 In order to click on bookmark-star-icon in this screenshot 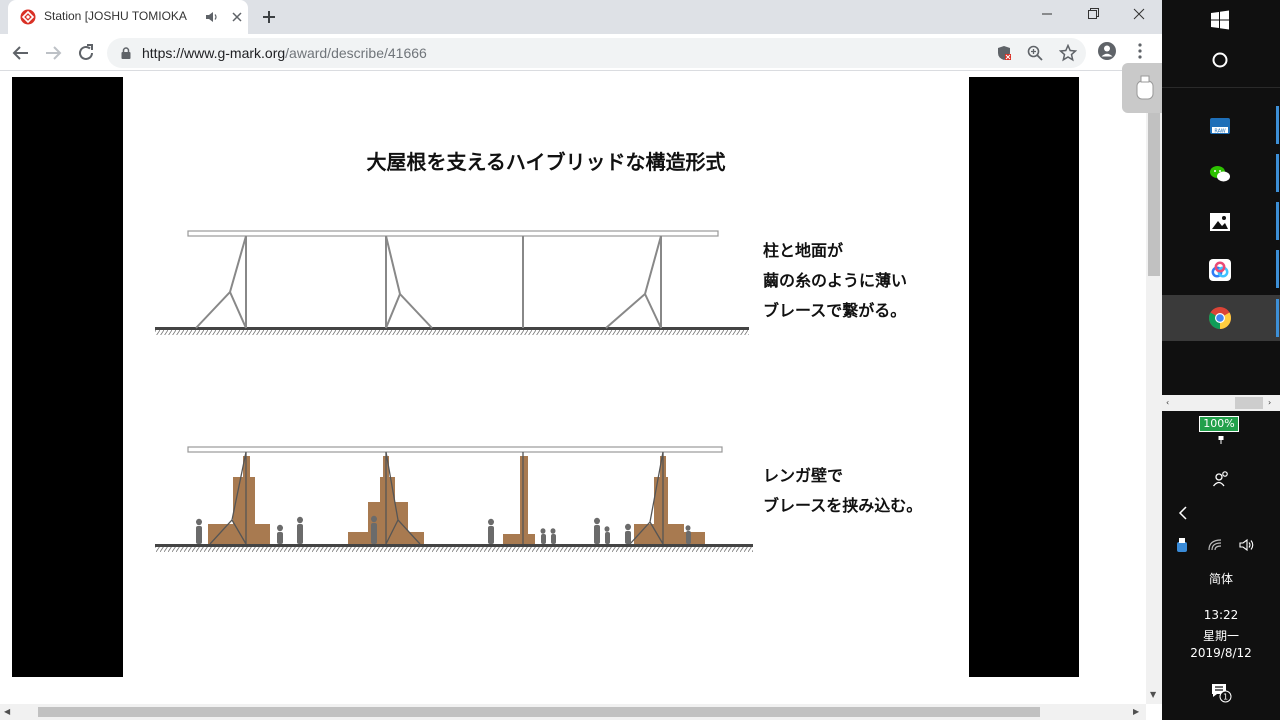, I will do `click(1068, 53)`.